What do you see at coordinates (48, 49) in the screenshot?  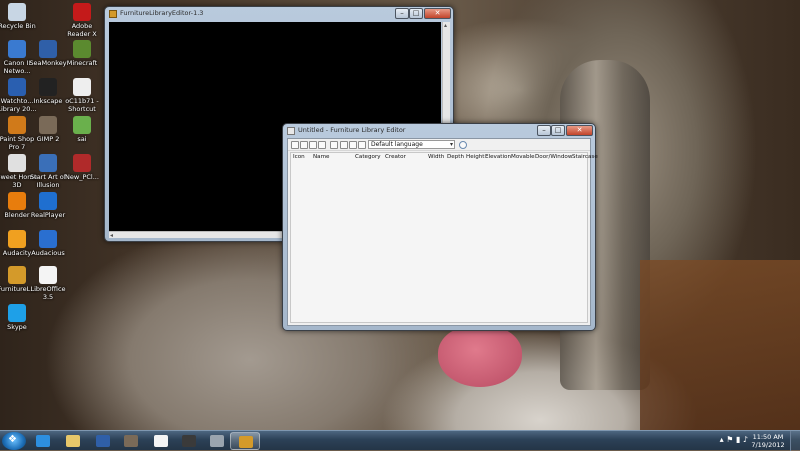 I see `seamonkey-icon` at bounding box center [48, 49].